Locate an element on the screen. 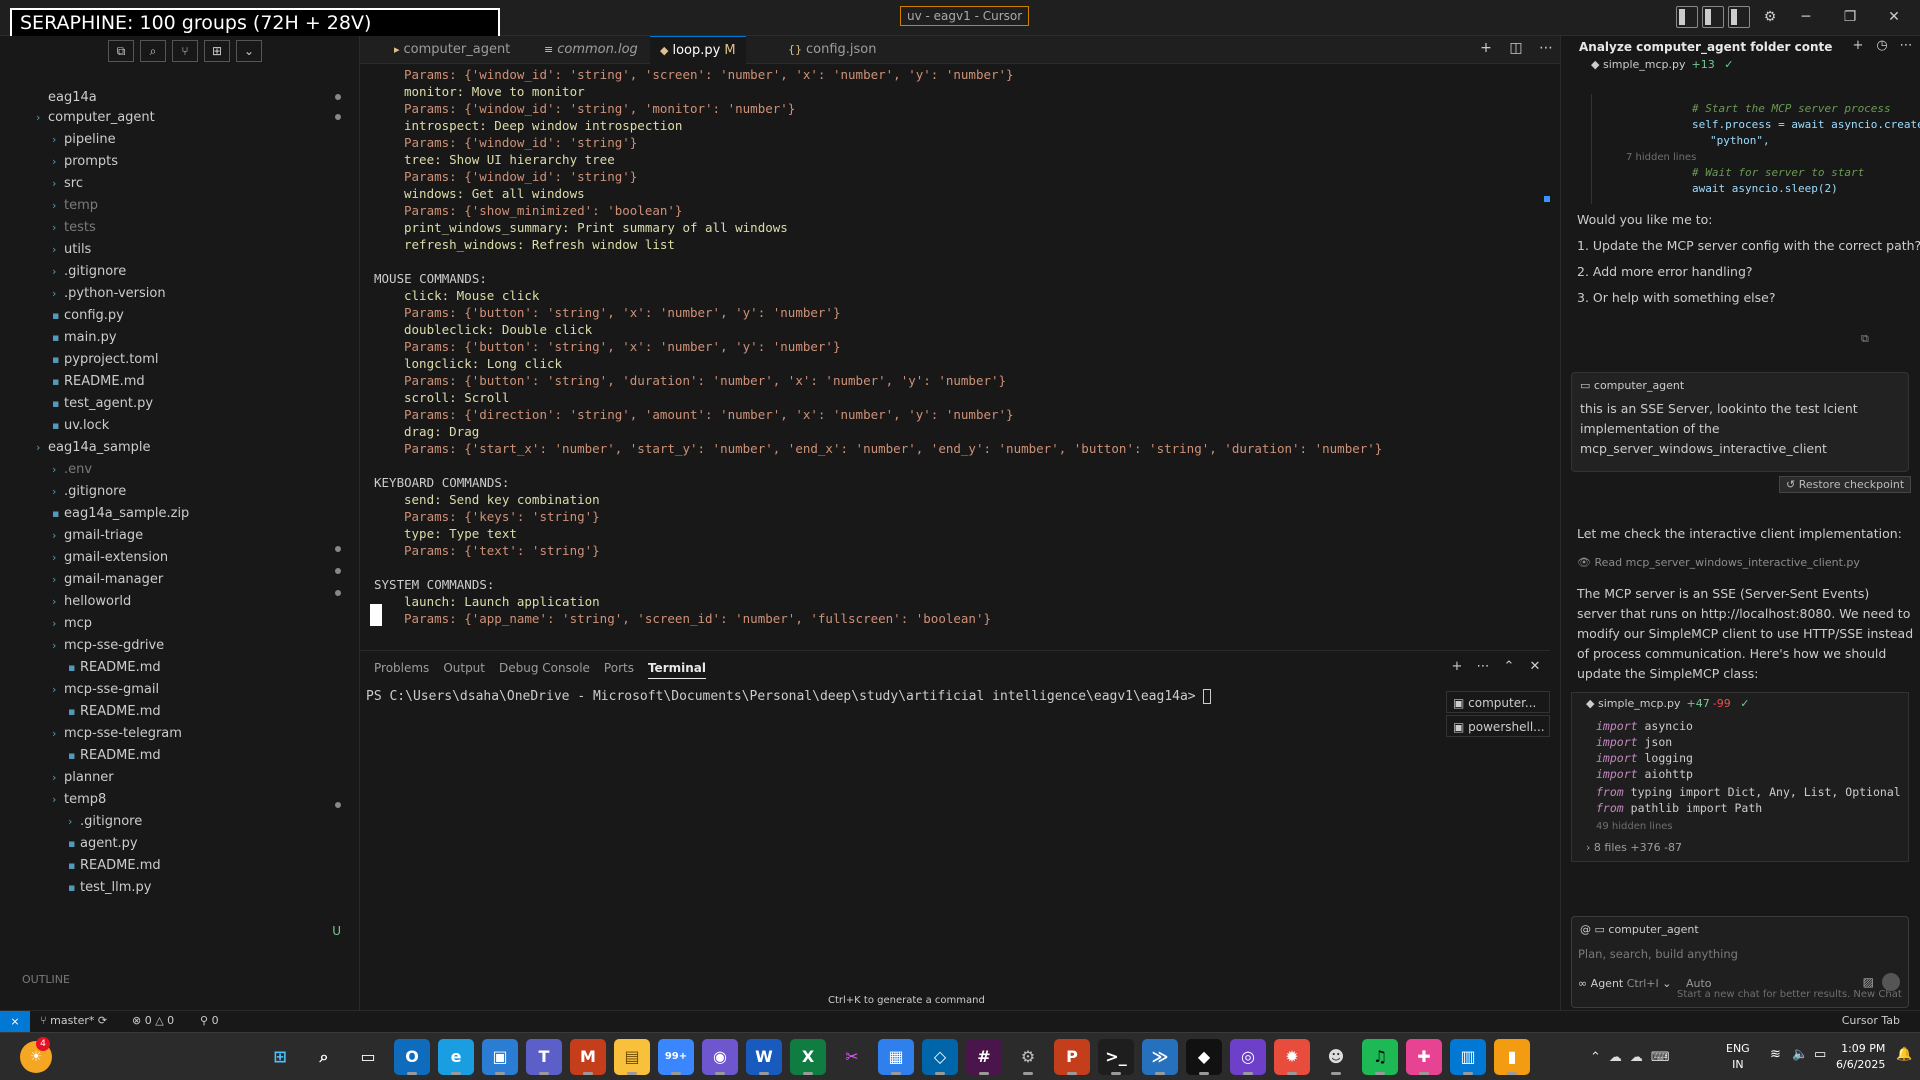  taskbar-app-app6-icon: ▣ is located at coordinates (500, 1057).